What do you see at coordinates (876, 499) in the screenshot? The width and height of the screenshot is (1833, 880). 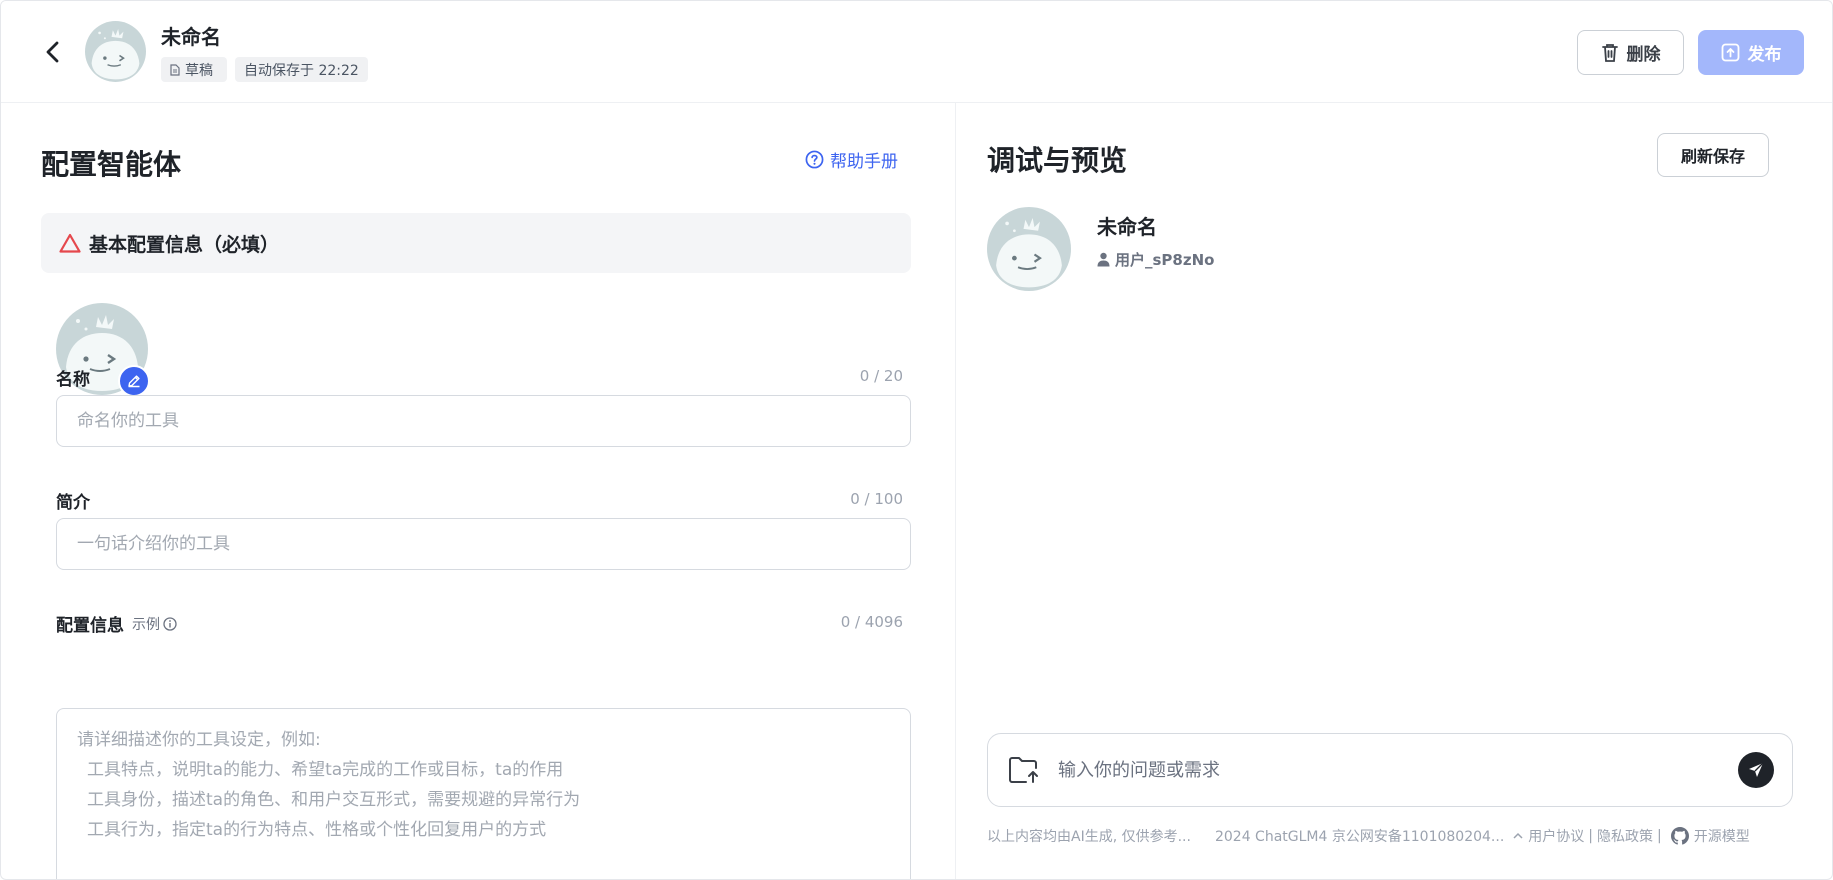 I see `intro-counter: 0 / 100` at bounding box center [876, 499].